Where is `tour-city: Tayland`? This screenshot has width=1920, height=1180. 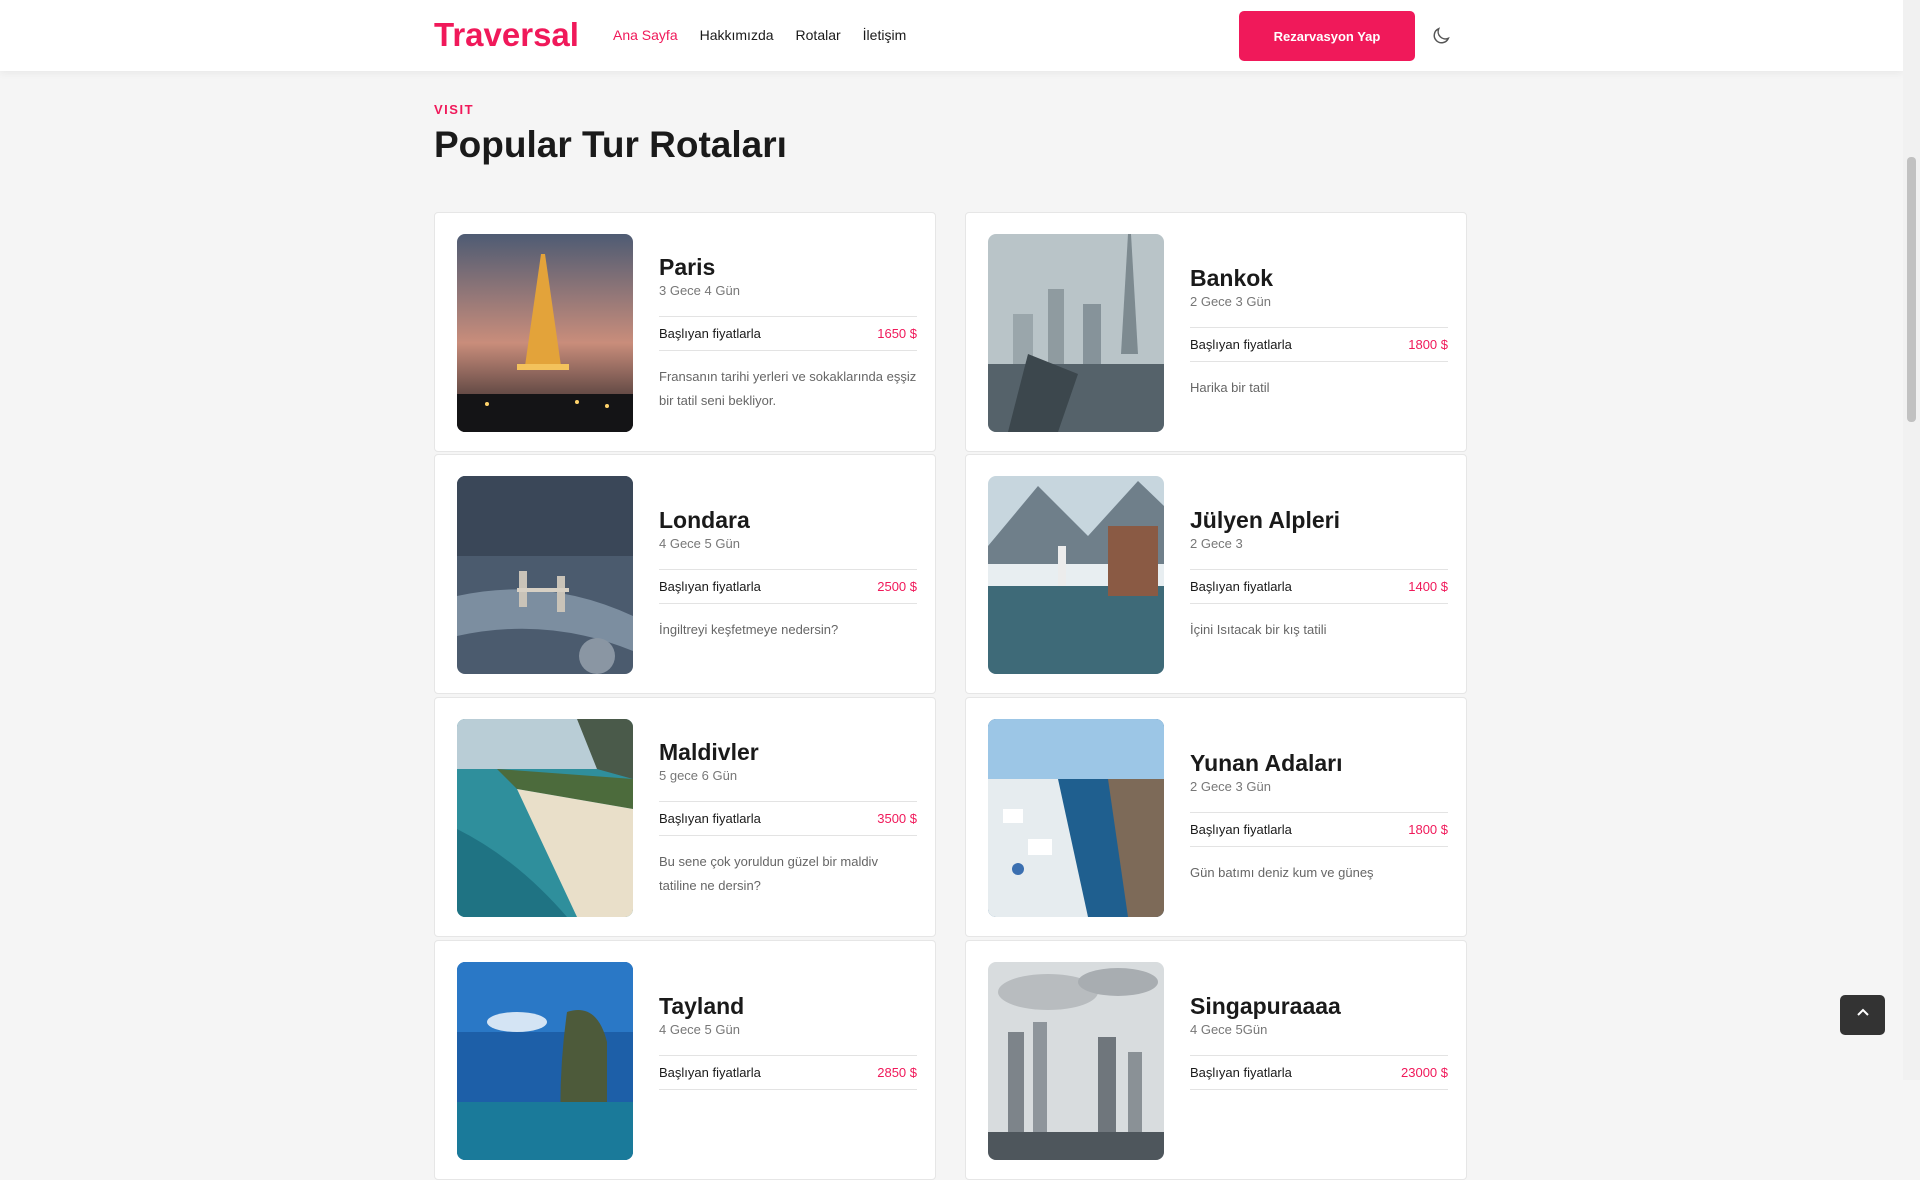
tour-city: Tayland is located at coordinates (788, 1006).